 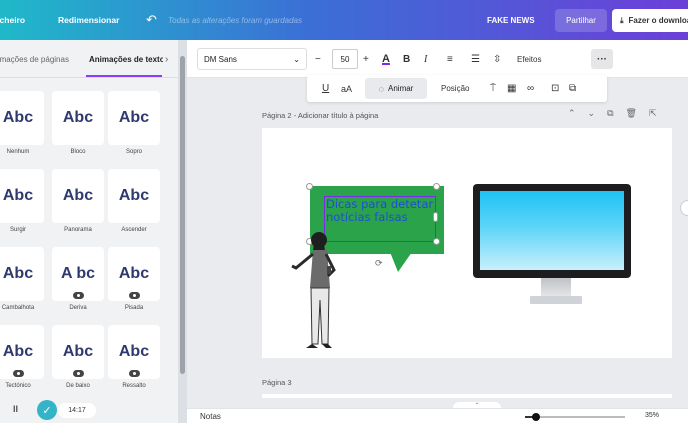 I want to click on resize-button: Redimensionar, so click(x=88, y=20).